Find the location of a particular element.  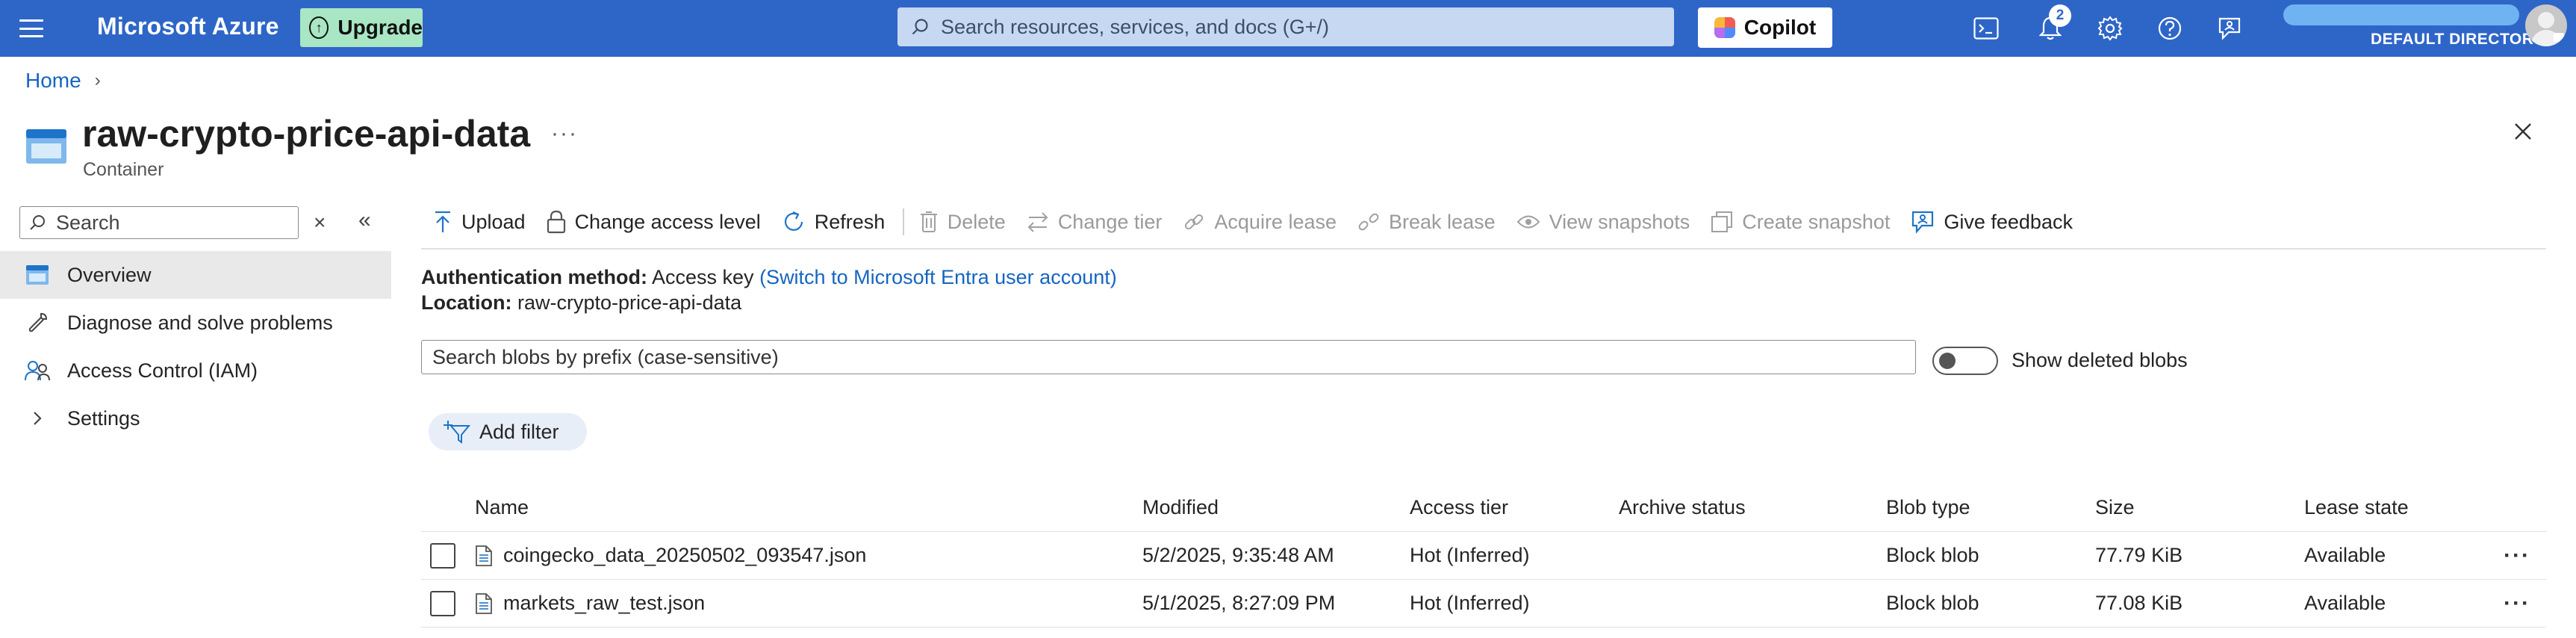

toolbar-divider-line is located at coordinates (1483, 249).